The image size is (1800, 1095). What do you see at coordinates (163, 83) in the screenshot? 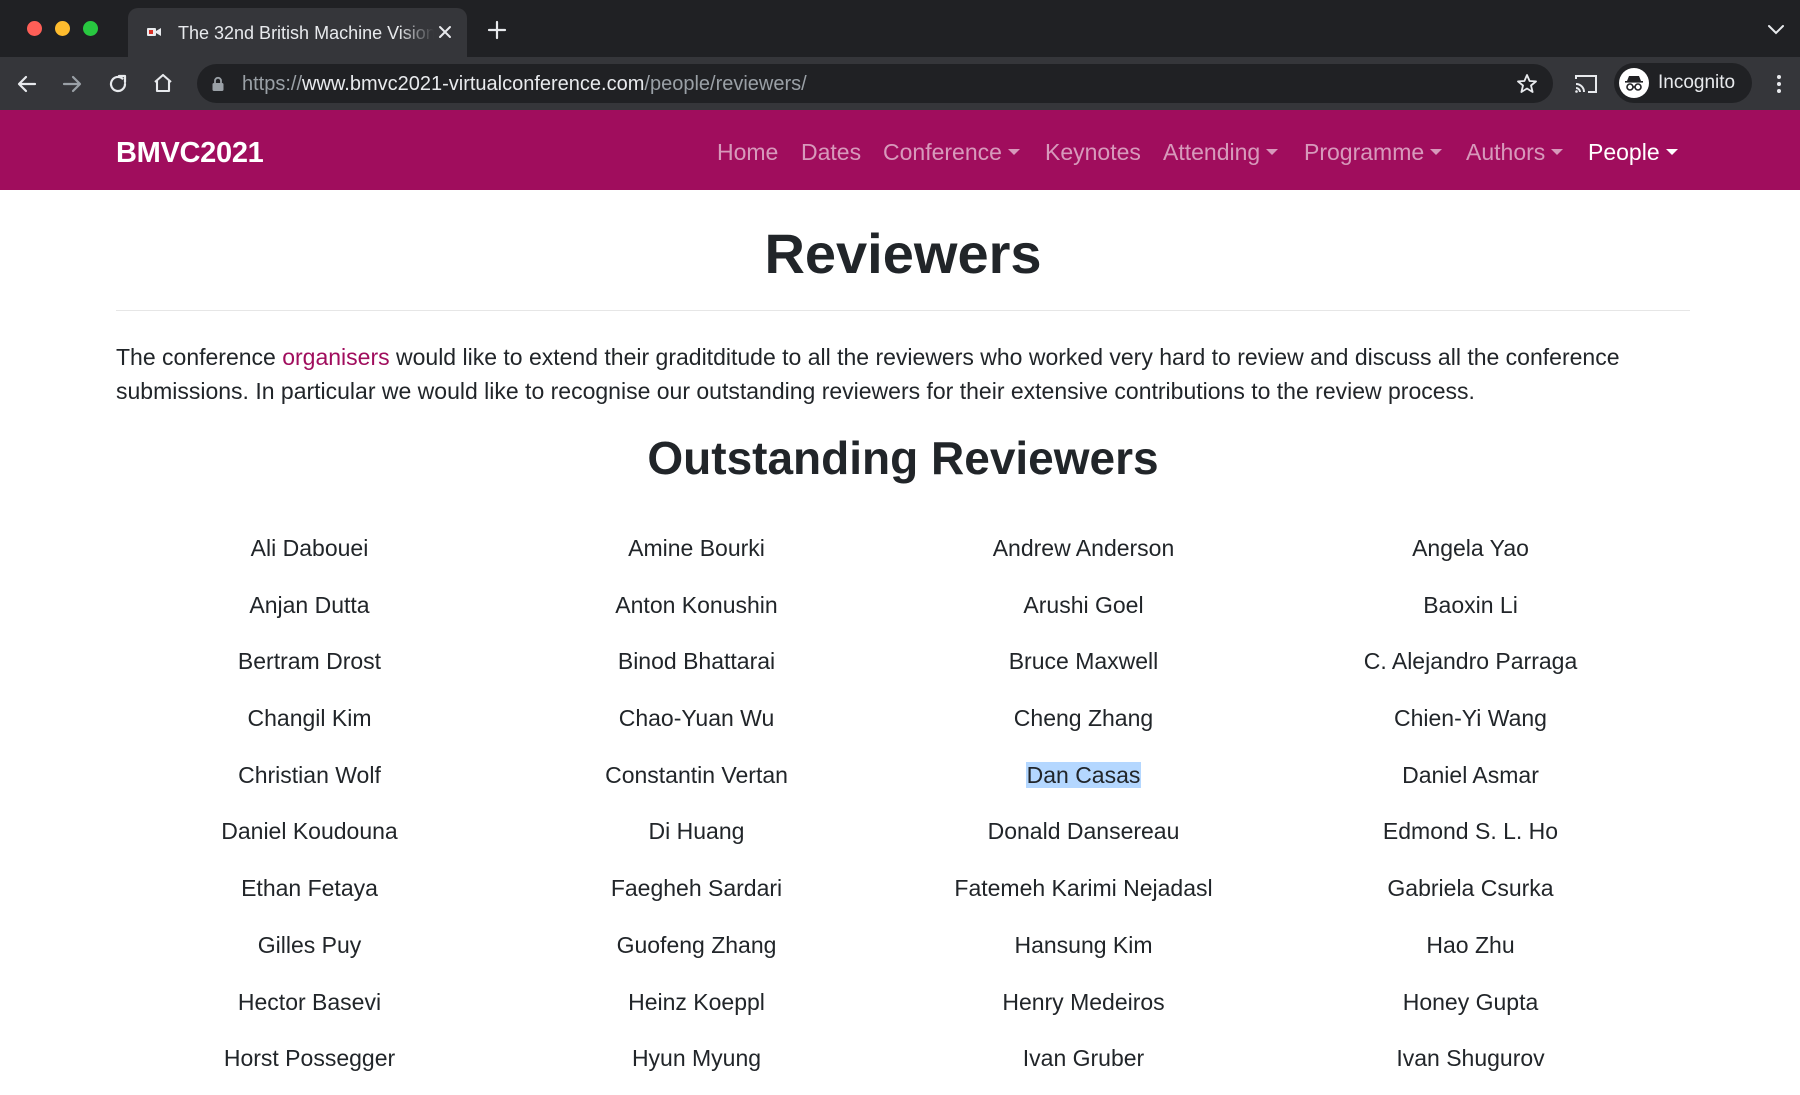
I see `home-icon` at bounding box center [163, 83].